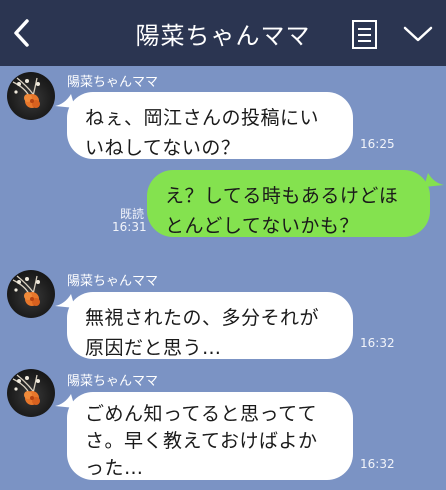 The width and height of the screenshot is (446, 490). What do you see at coordinates (201, 441) in the screenshot?
I see `message-line: さ。早く教えておけばよか` at bounding box center [201, 441].